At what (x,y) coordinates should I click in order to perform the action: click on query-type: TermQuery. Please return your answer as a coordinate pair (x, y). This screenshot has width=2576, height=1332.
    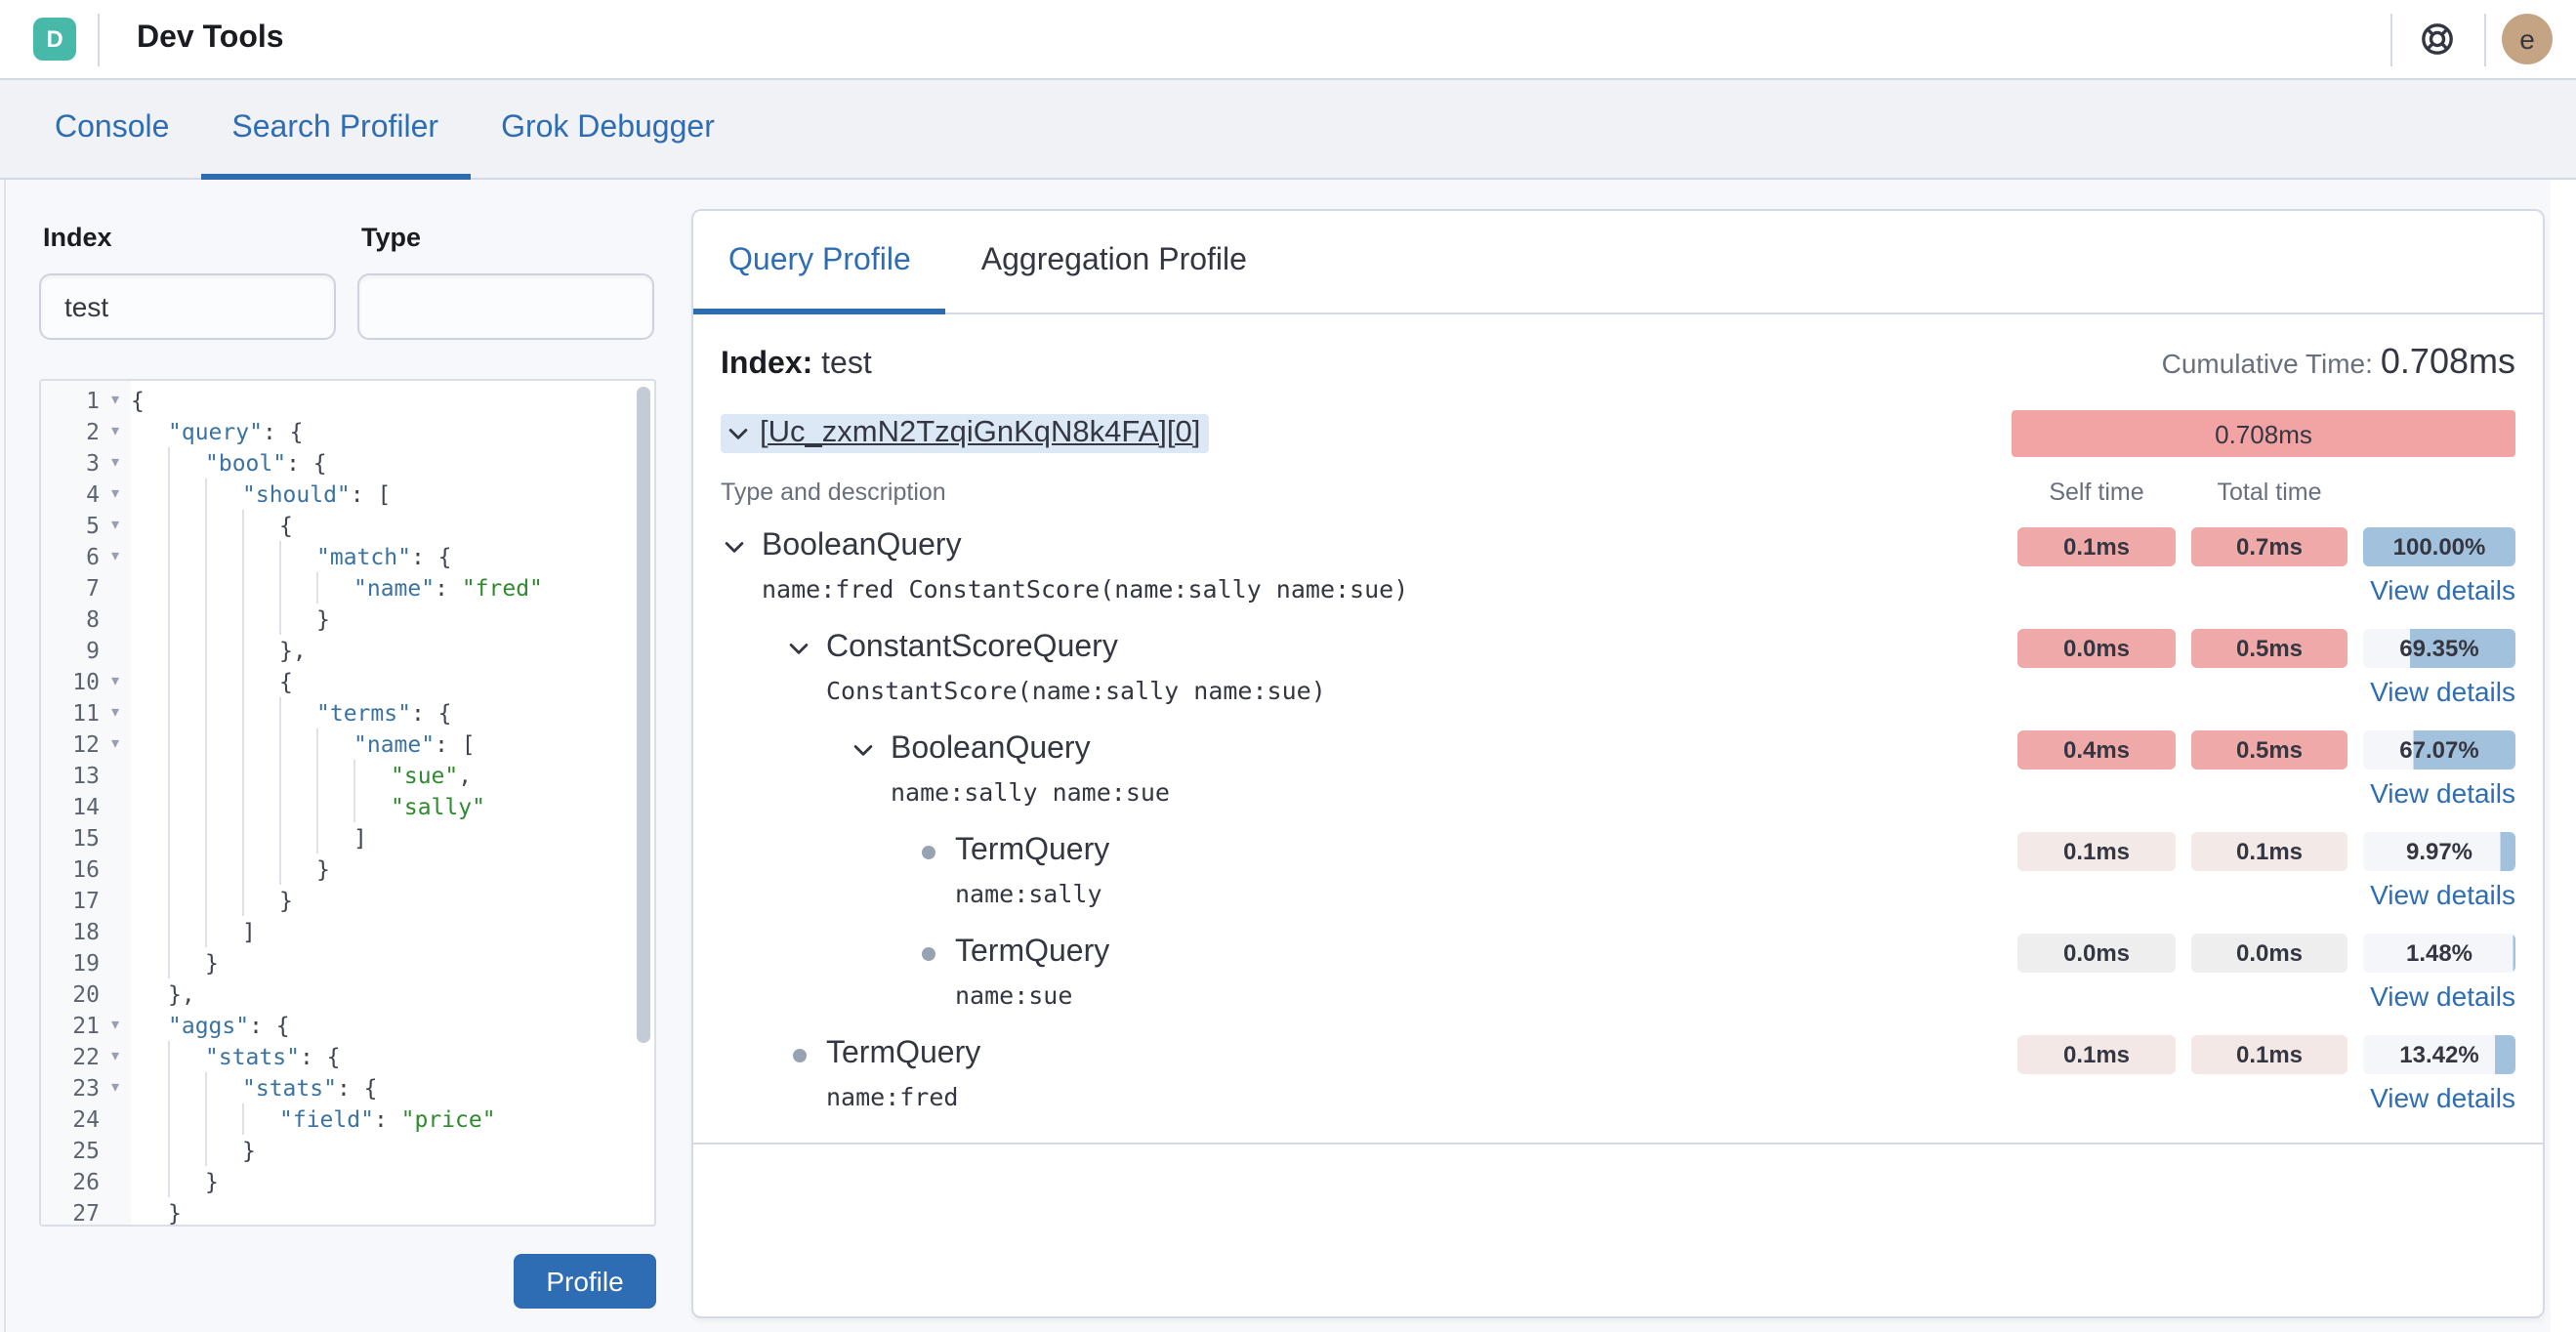
    Looking at the image, I should click on (1032, 952).